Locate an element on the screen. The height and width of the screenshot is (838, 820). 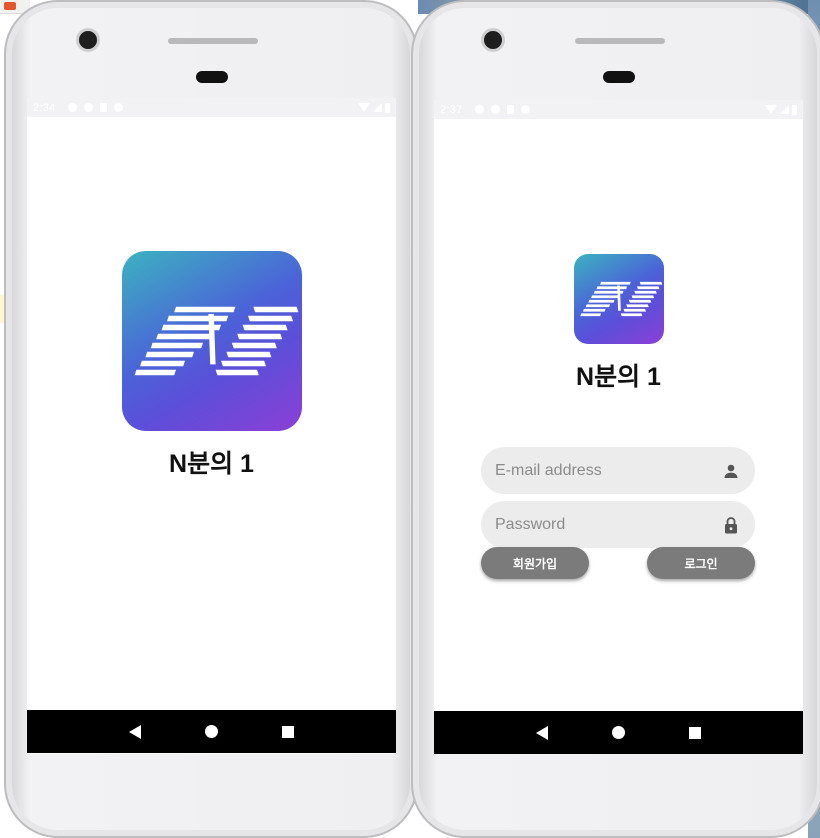
signup-button: 회원가입 is located at coordinates (535, 563).